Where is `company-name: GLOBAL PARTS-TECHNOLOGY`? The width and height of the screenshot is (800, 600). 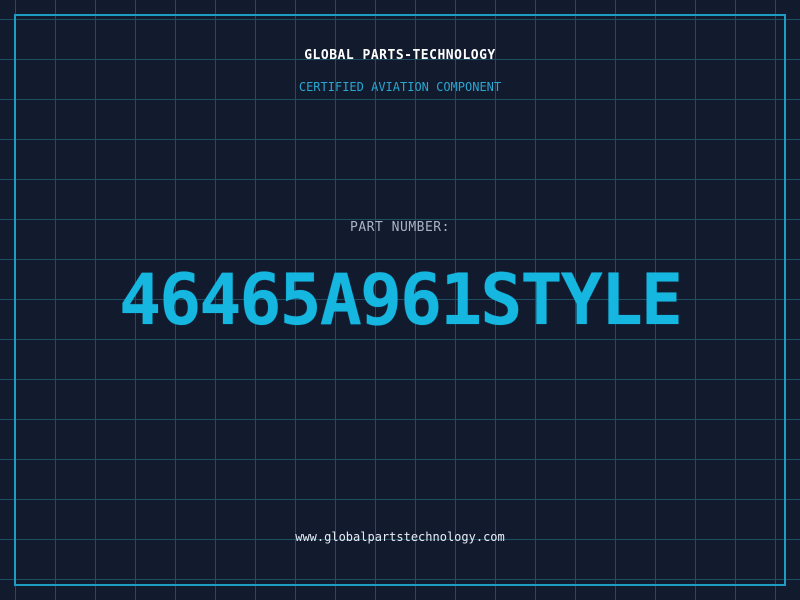
company-name: GLOBAL PARTS-TECHNOLOGY is located at coordinates (400, 55).